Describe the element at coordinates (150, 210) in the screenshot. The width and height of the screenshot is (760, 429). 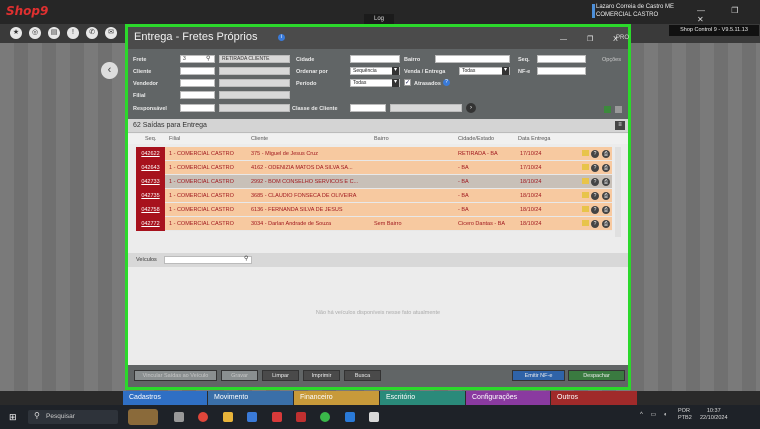
I see `seq-link: 042758` at that location.